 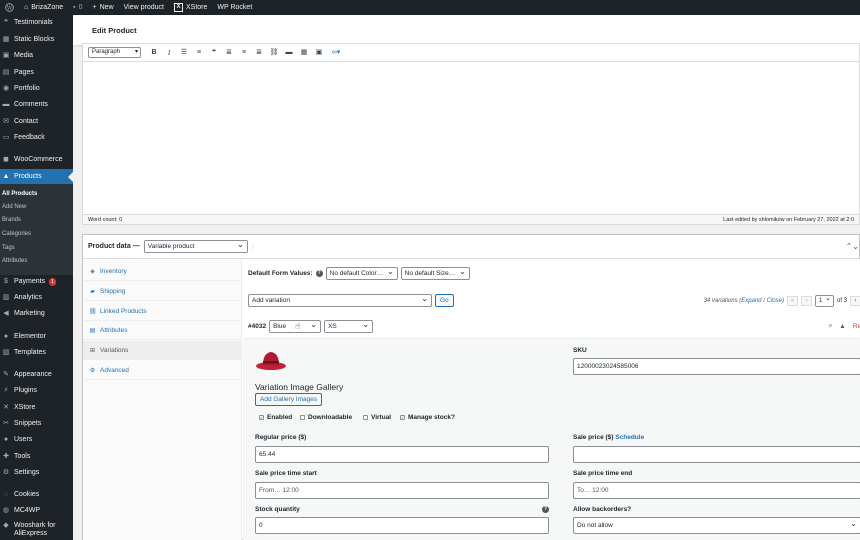 I want to click on help-icon: ?, so click(x=319, y=273).